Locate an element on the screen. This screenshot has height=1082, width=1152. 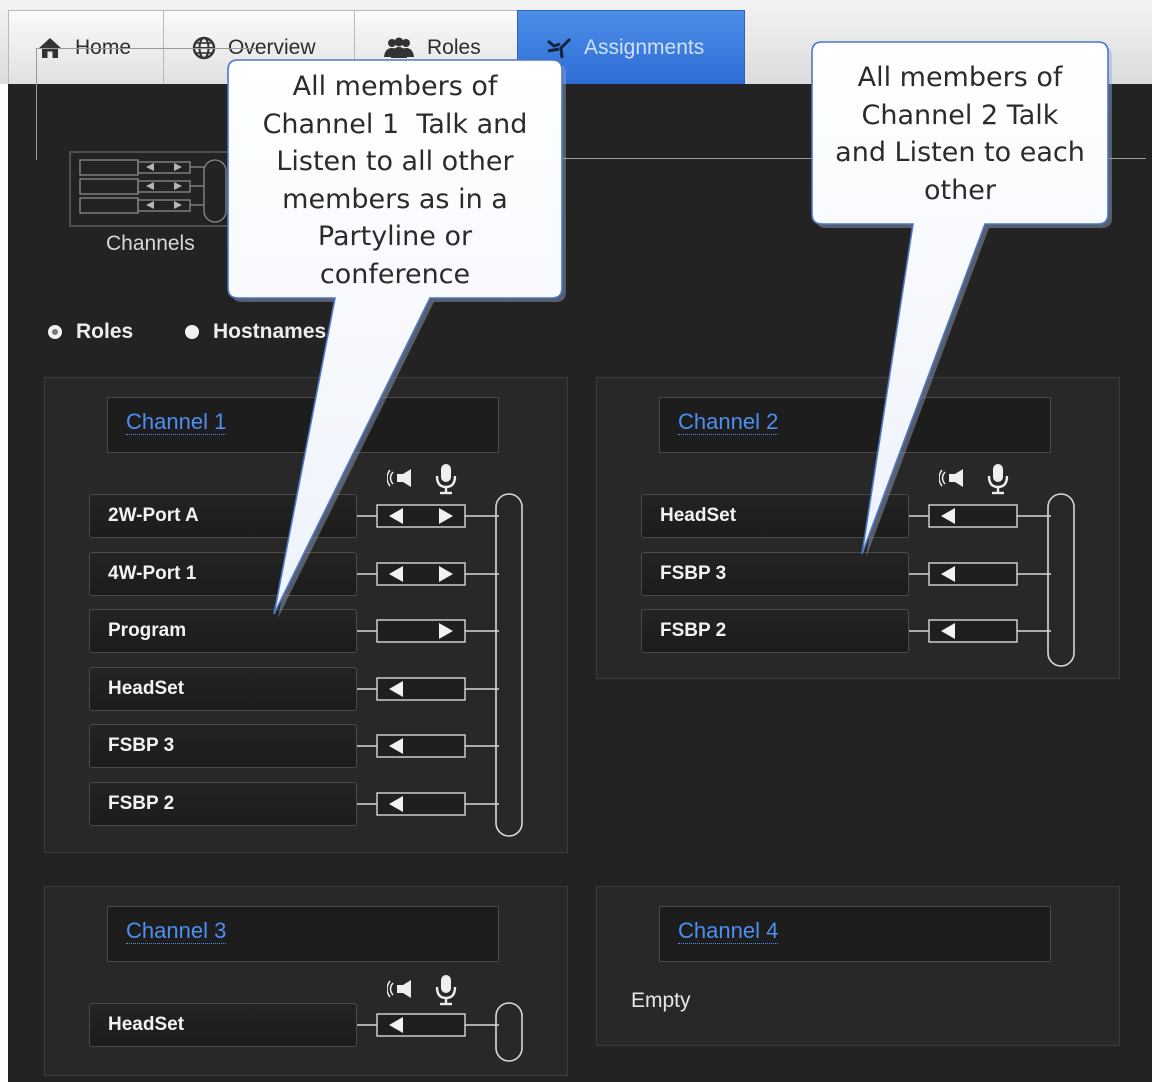
tab-home: Home is located at coordinates (86, 47).